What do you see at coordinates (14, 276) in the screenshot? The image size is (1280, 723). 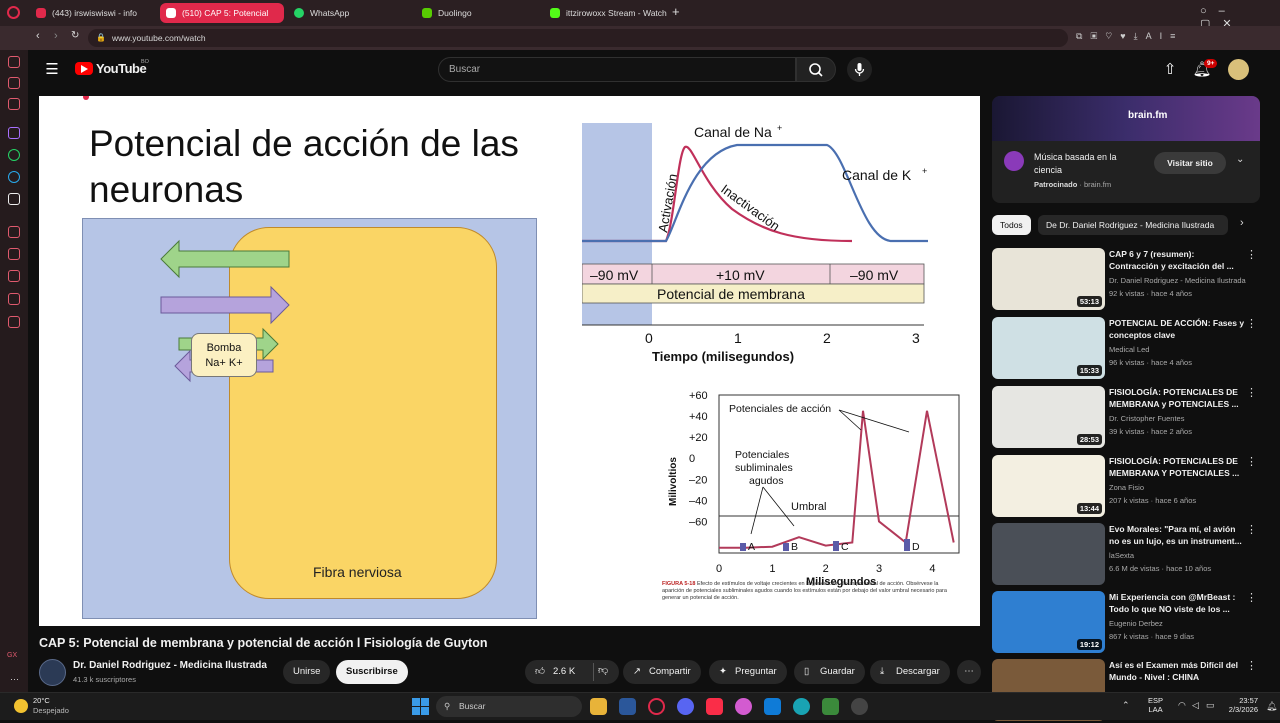 I see `sidebar-flow-icon` at bounding box center [14, 276].